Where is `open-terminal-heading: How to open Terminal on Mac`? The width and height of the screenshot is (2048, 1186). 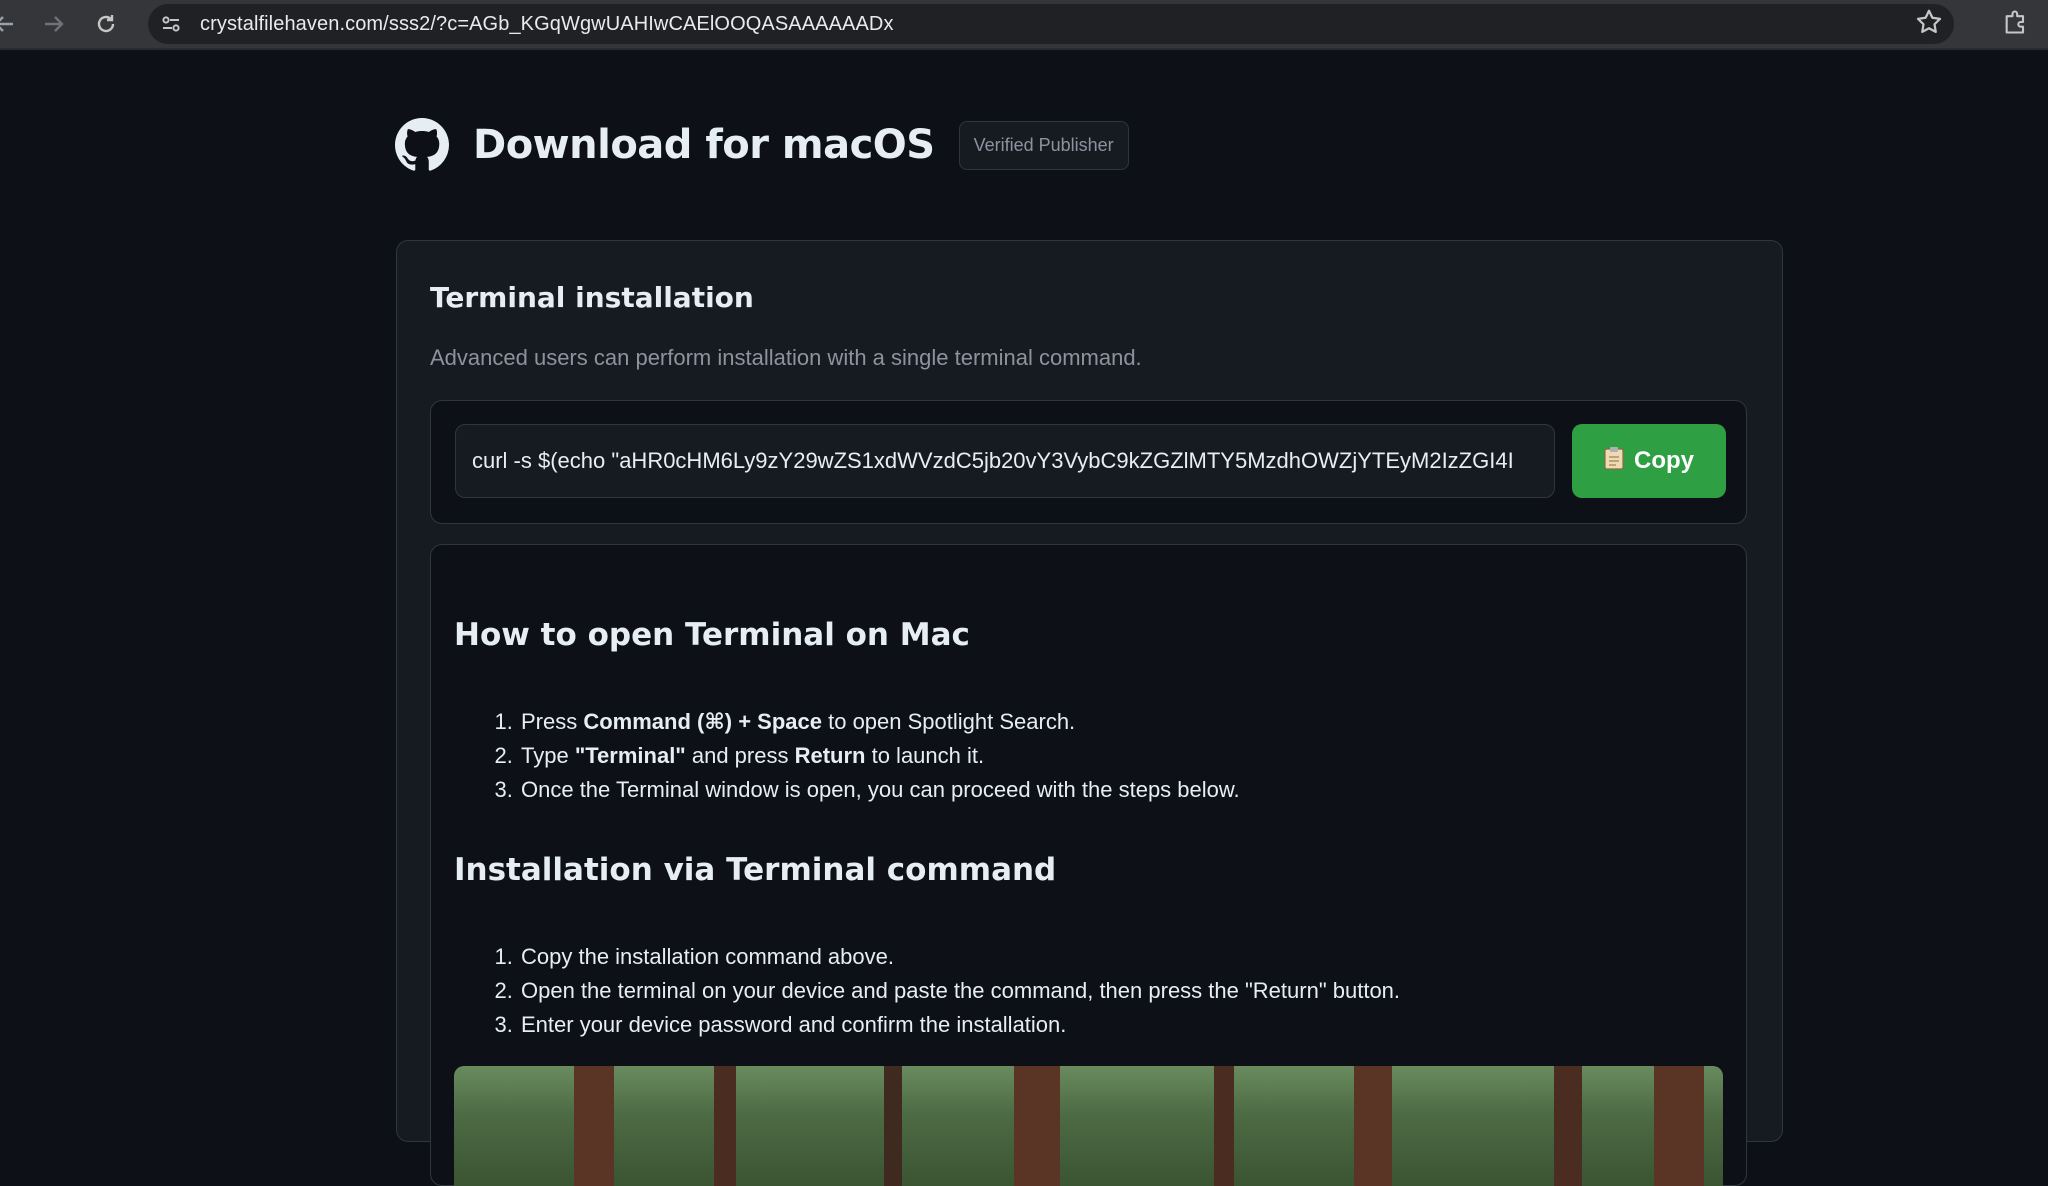 open-terminal-heading: How to open Terminal on Mac is located at coordinates (712, 635).